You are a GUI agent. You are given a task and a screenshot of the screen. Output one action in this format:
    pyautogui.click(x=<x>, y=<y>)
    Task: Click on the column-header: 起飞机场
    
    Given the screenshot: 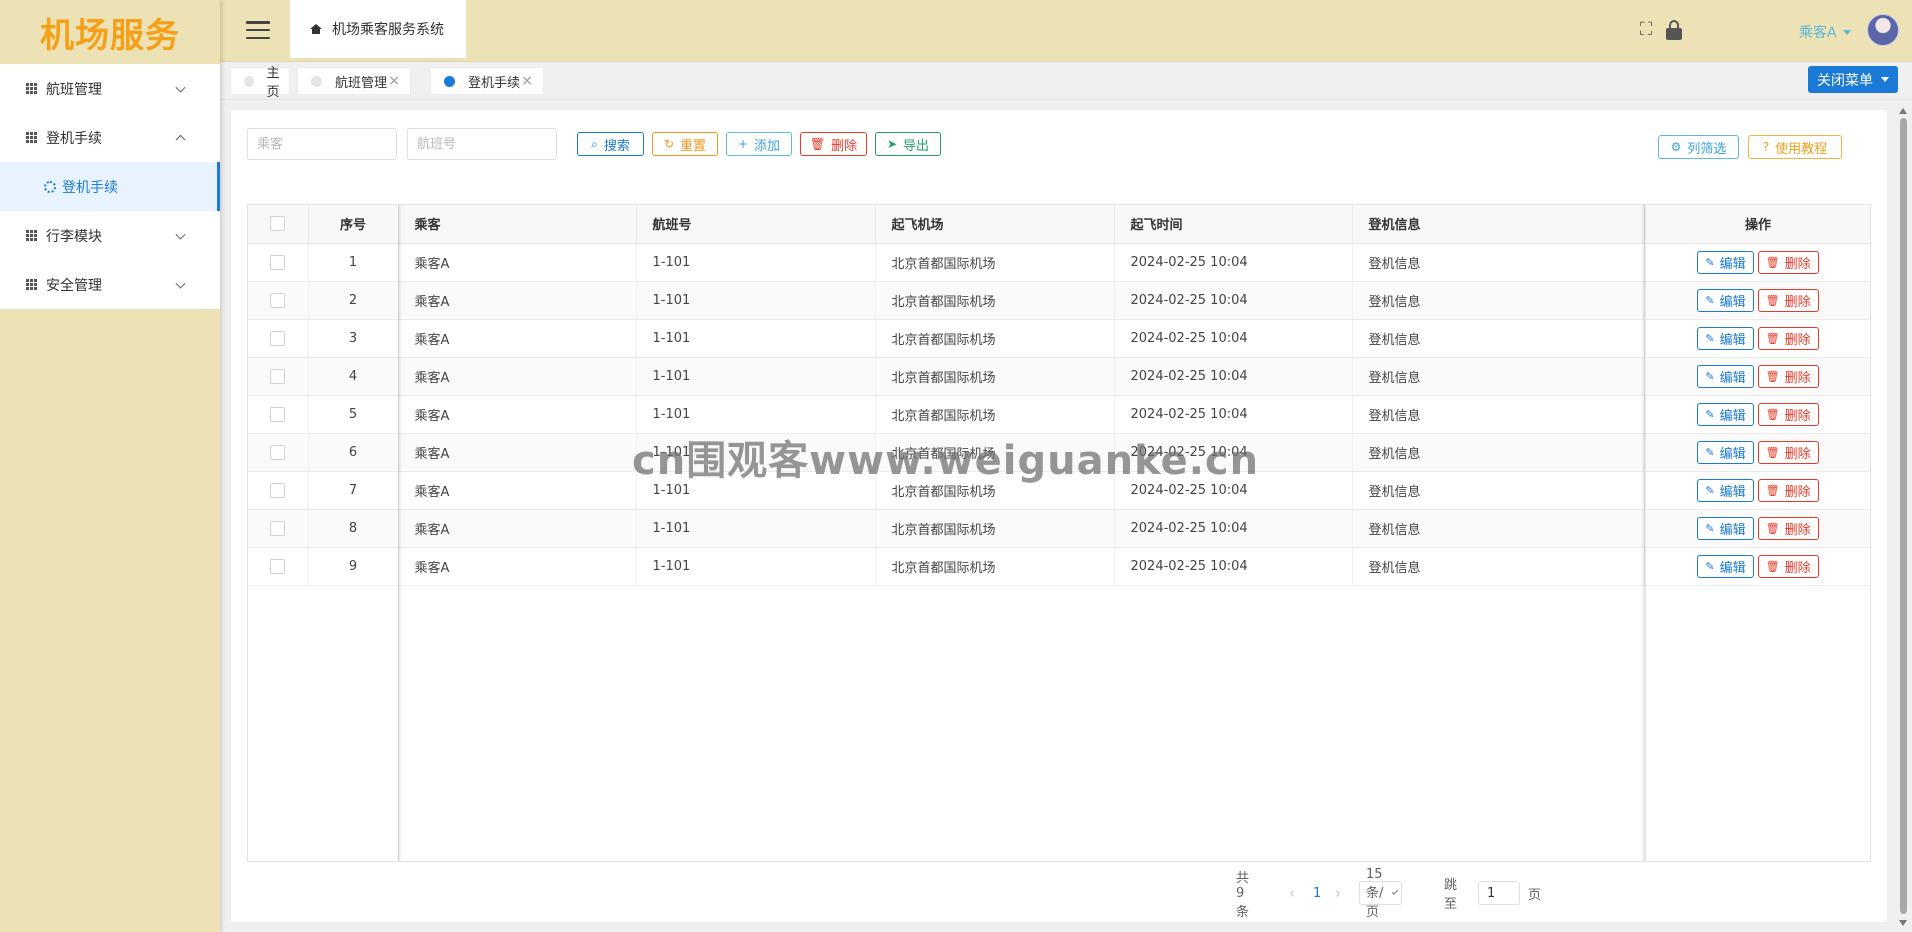 What is the action you would take?
    pyautogui.click(x=995, y=224)
    